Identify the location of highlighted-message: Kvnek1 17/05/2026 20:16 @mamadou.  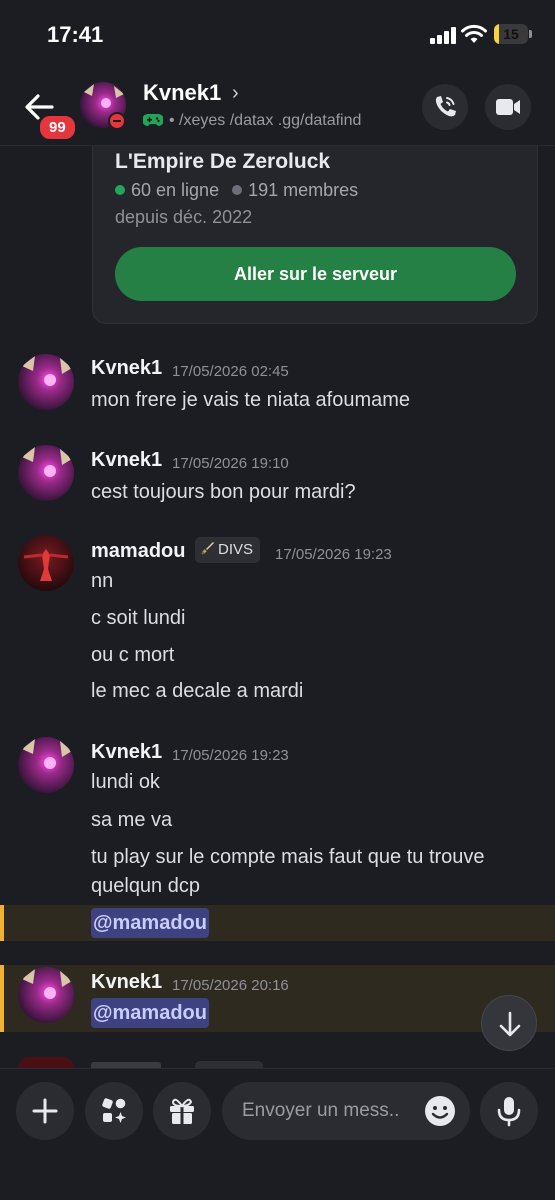
(277, 998).